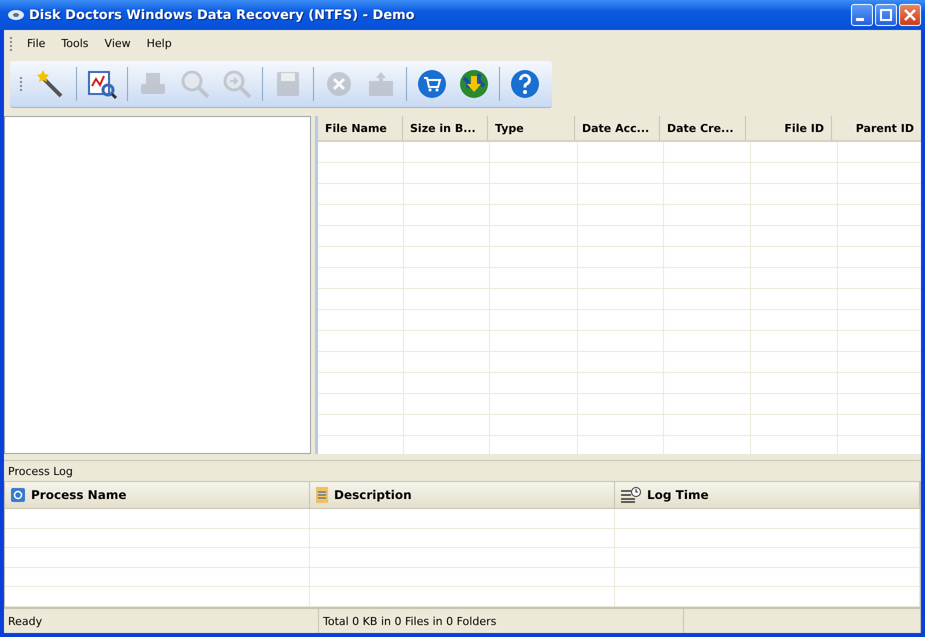 This screenshot has height=637, width=925. What do you see at coordinates (118, 43) in the screenshot?
I see `menu-item: View` at bounding box center [118, 43].